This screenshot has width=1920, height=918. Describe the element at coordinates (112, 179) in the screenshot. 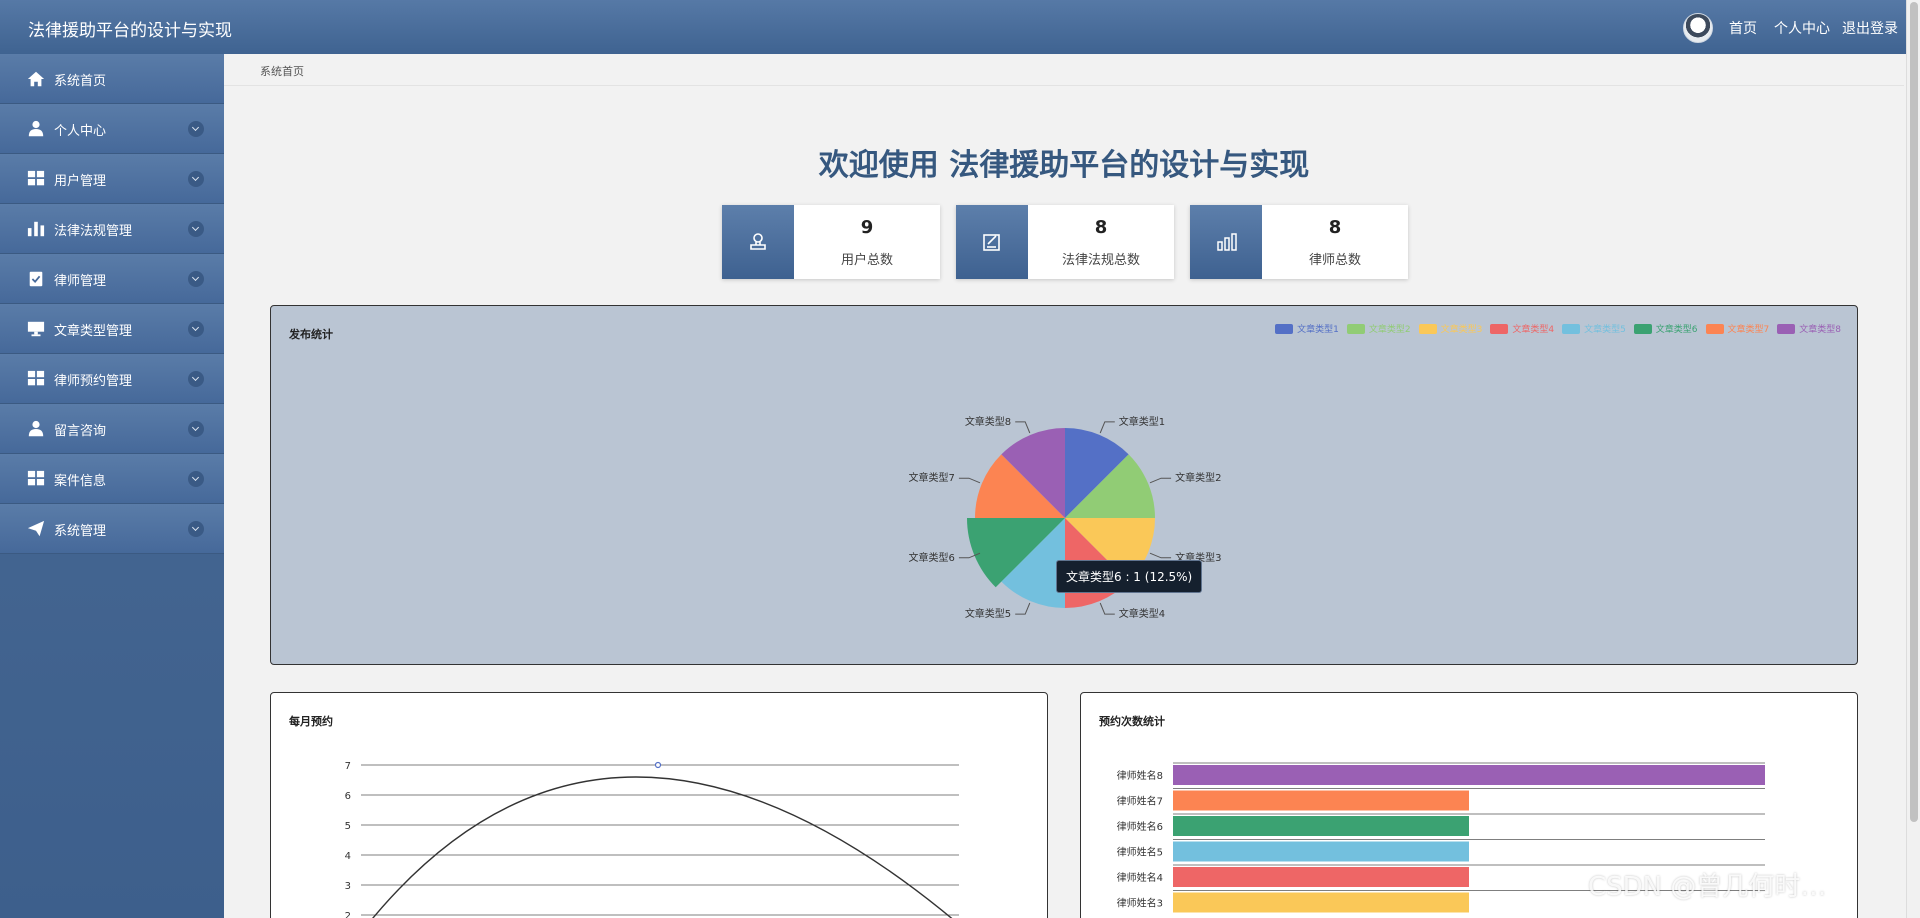

I see `sidebar-item: 用户管理` at that location.